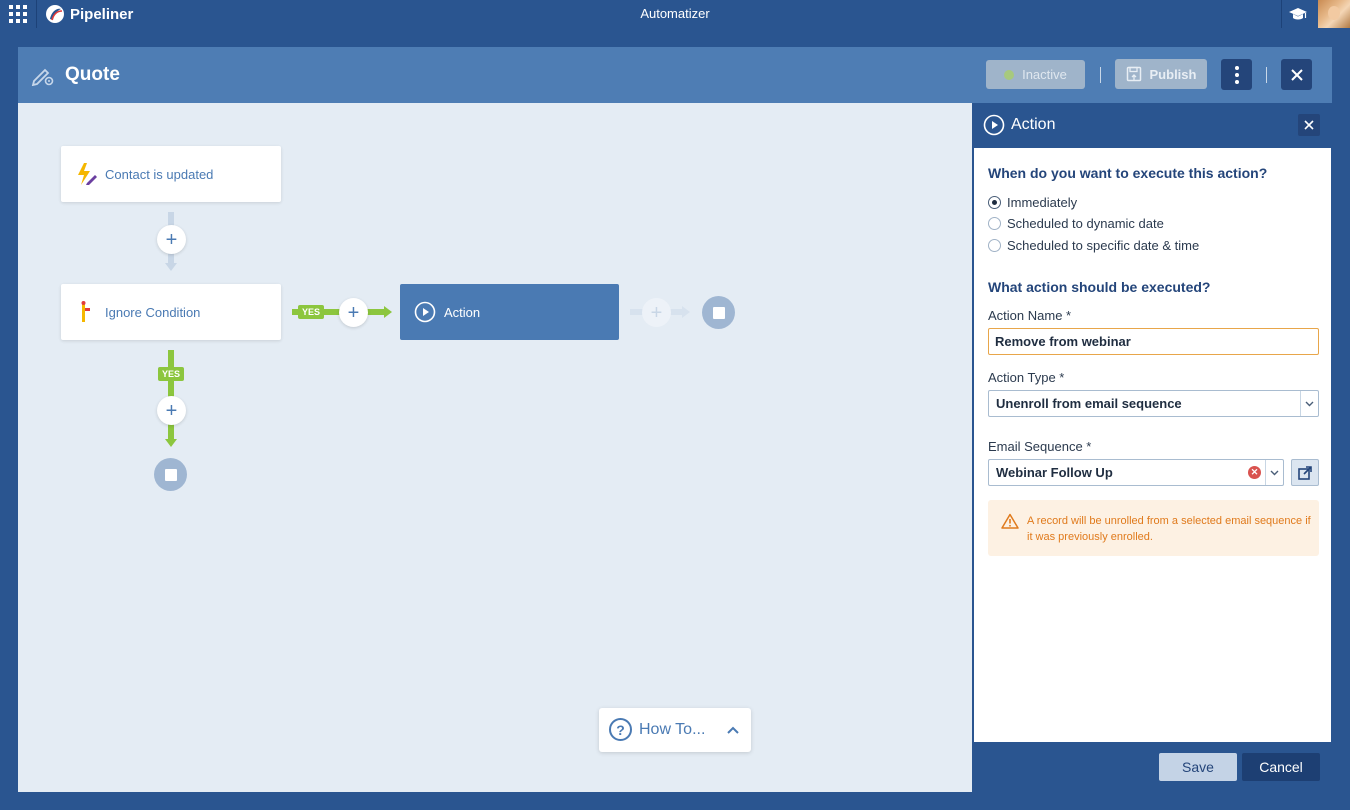  I want to click on page-title: Quote, so click(92, 74).